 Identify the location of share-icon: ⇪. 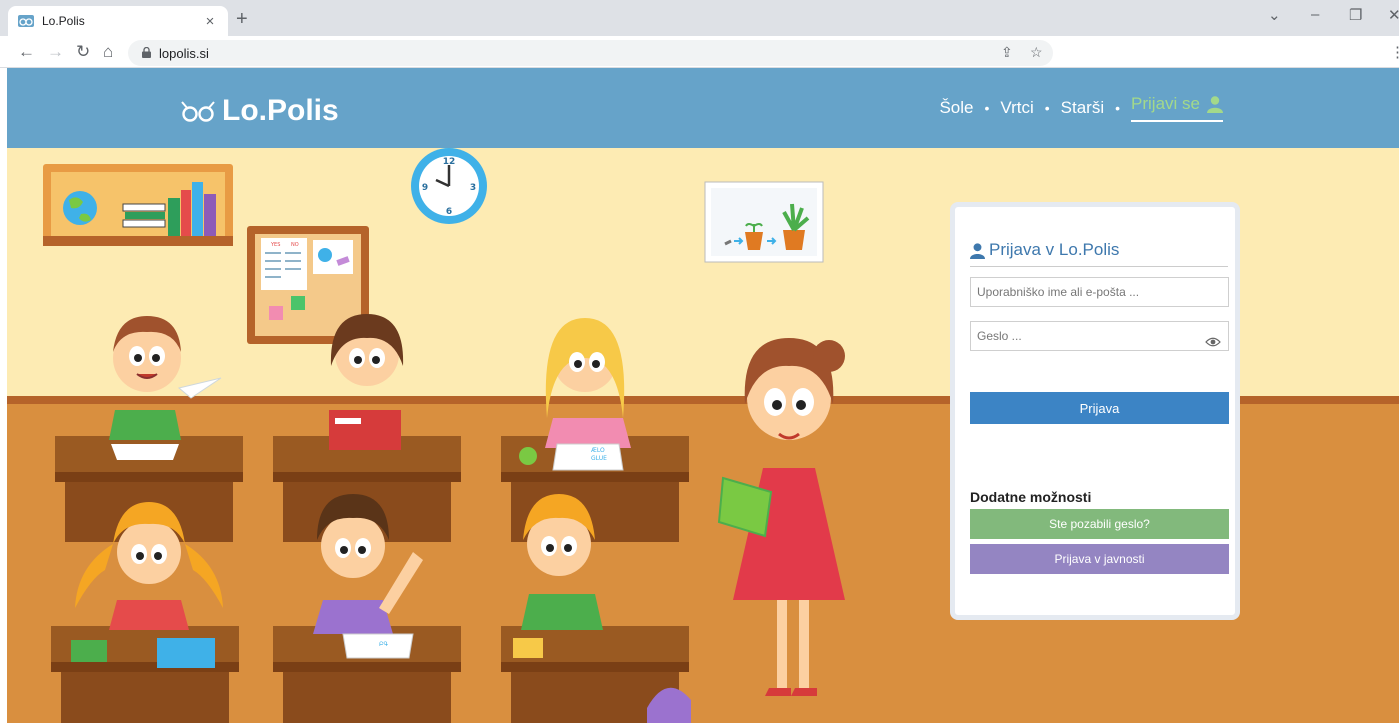
(1007, 52).